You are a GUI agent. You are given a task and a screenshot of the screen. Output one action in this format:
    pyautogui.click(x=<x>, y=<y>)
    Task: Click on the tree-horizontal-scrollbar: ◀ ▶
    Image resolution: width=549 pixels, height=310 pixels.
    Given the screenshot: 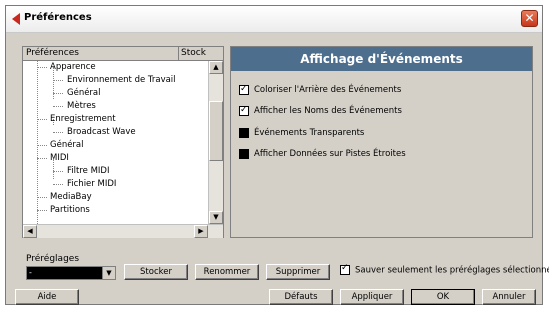 What is the action you would take?
    pyautogui.click(x=123, y=231)
    